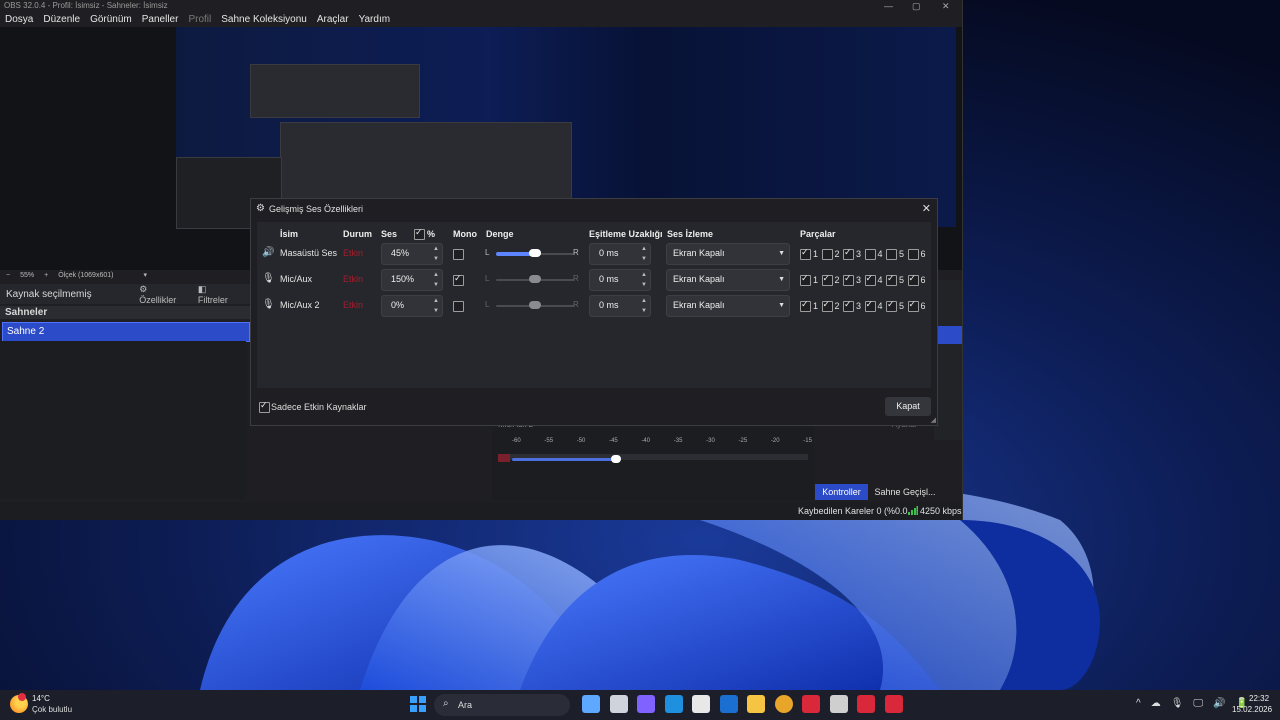 This screenshot has width=1280, height=720. What do you see at coordinates (1252, 709) in the screenshot?
I see `clock-date: 15.02.2026` at bounding box center [1252, 709].